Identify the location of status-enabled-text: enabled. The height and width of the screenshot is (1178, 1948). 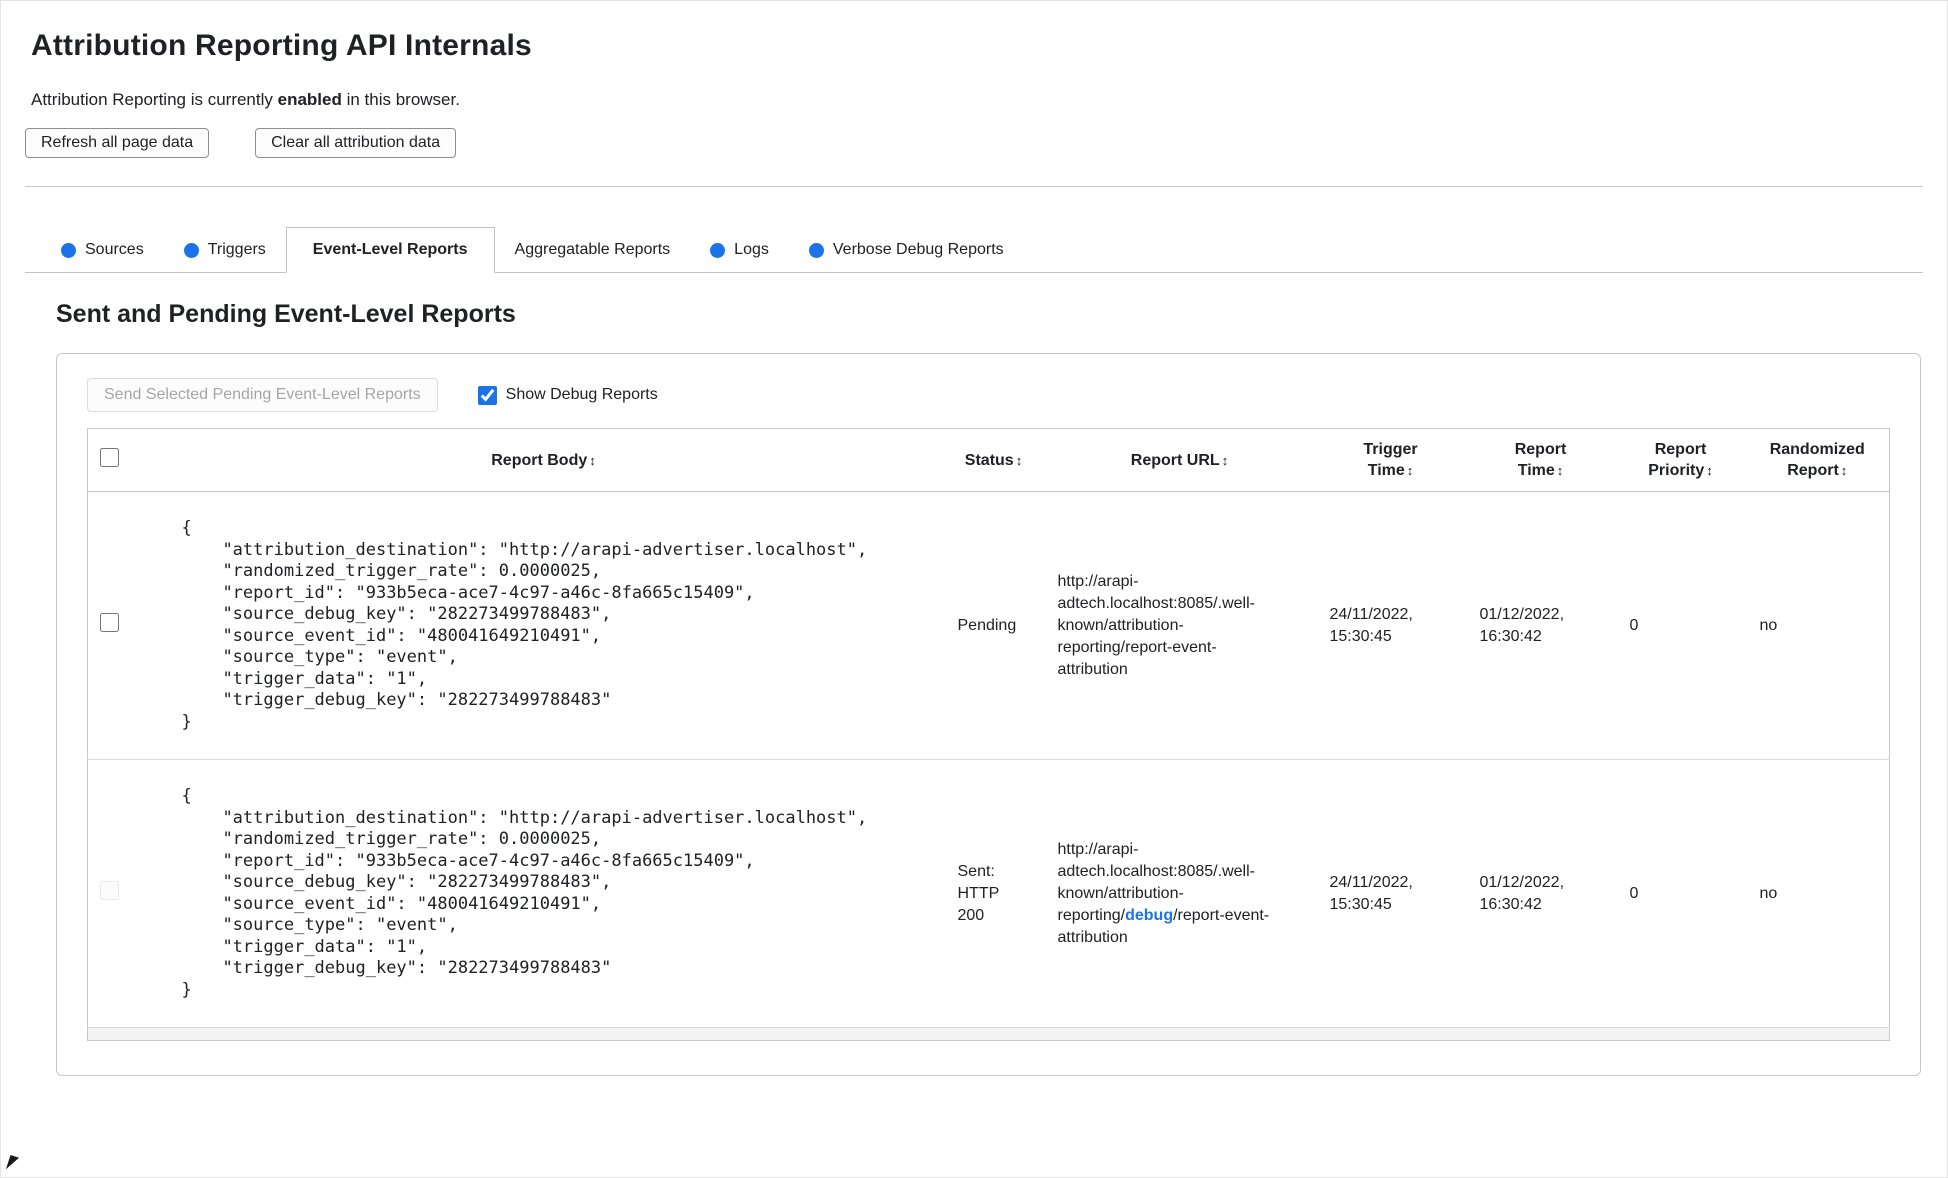
(309, 99).